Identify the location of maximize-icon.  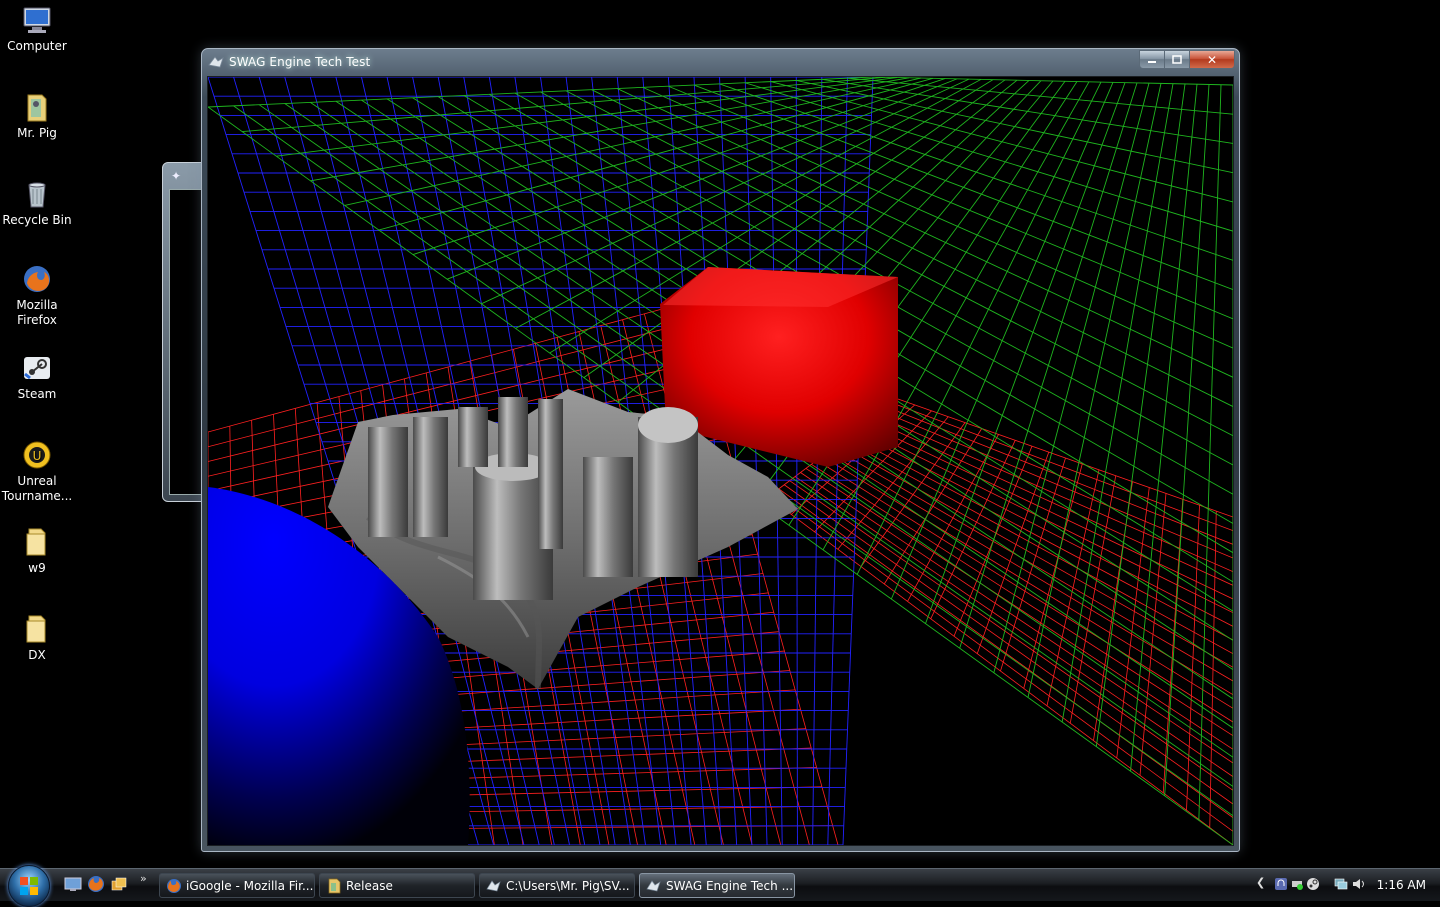
(1177, 59).